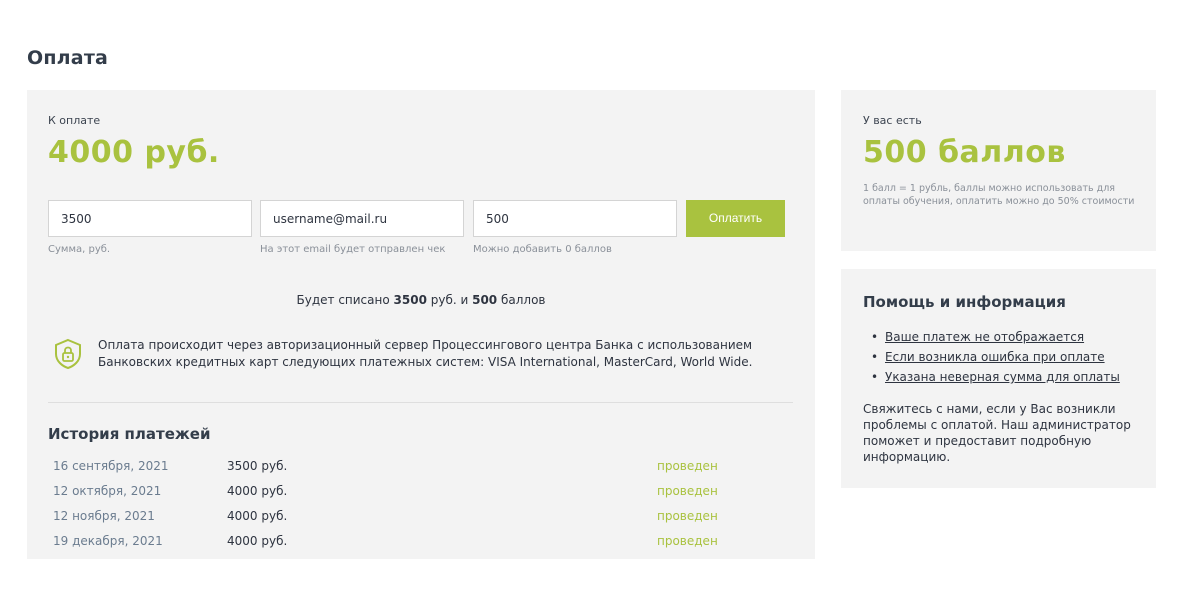 This screenshot has height=600, width=1180. I want to click on help-link-not-displayed: Ваше платеж не отображается, so click(984, 337).